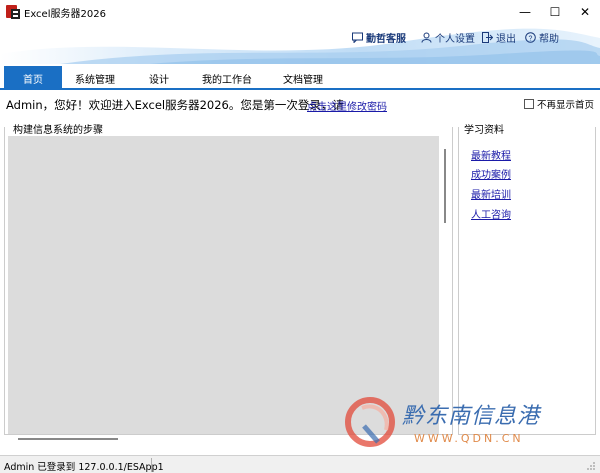 Image resolution: width=600 pixels, height=473 pixels. I want to click on steps-vertical-scrollbar, so click(445, 285).